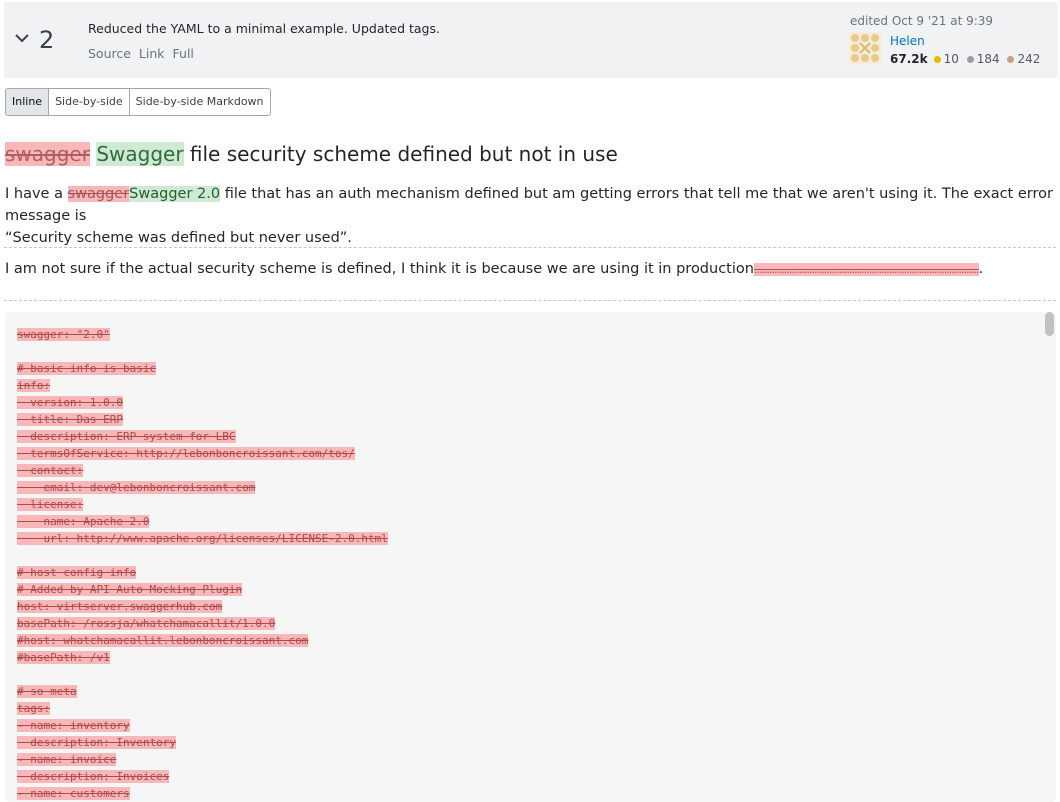 The height and width of the screenshot is (802, 1060). I want to click on code-line: title: Das ERP, so click(202, 419).